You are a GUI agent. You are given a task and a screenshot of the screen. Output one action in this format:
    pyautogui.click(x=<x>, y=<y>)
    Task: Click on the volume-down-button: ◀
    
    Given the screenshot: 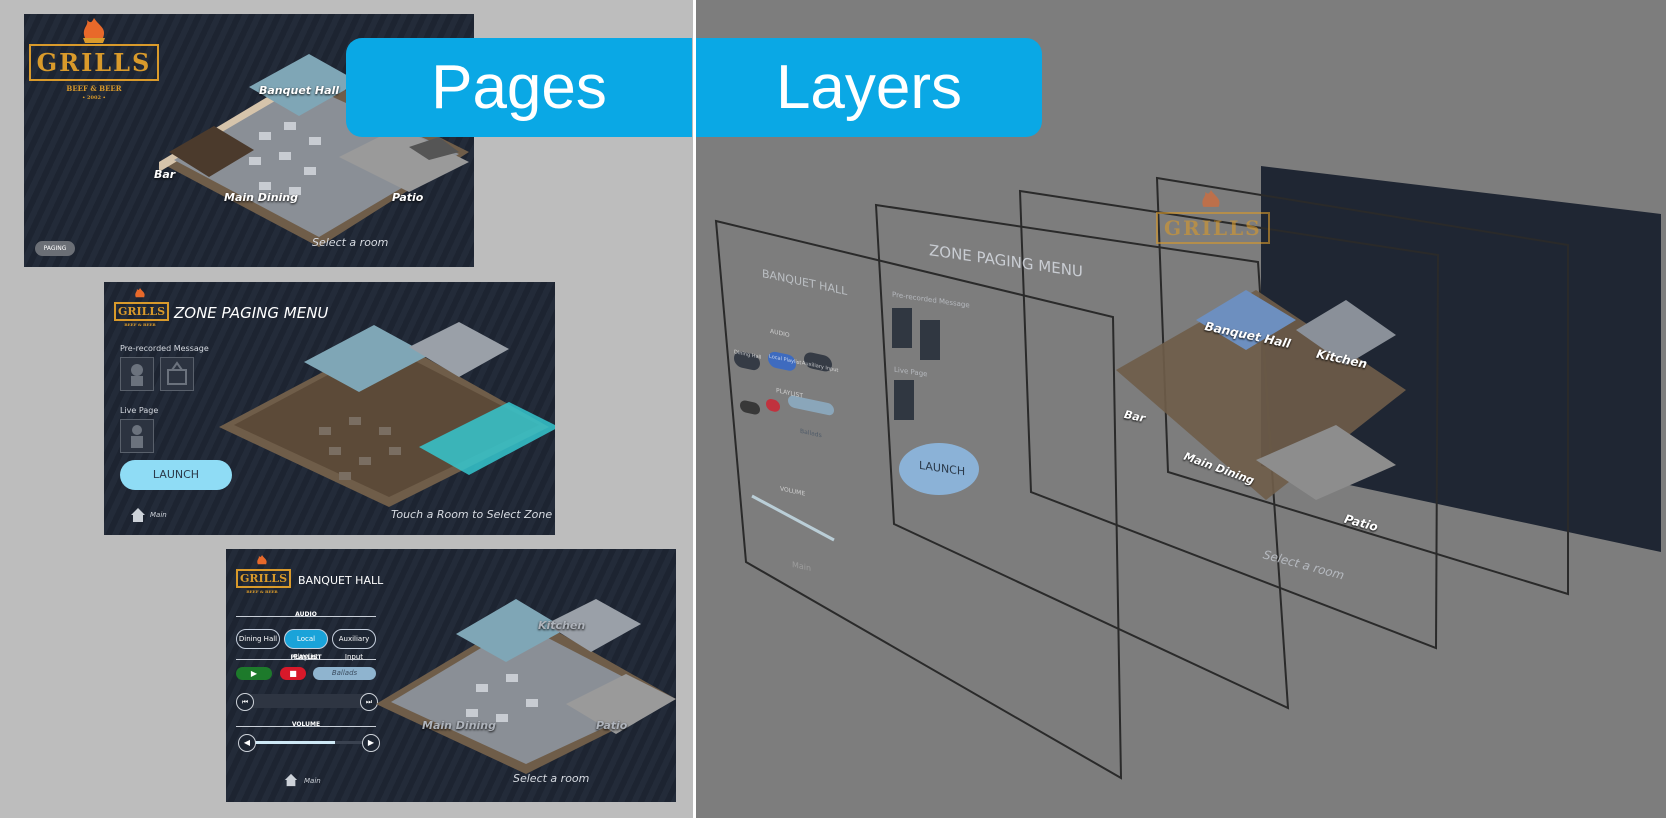 What is the action you would take?
    pyautogui.click(x=247, y=743)
    